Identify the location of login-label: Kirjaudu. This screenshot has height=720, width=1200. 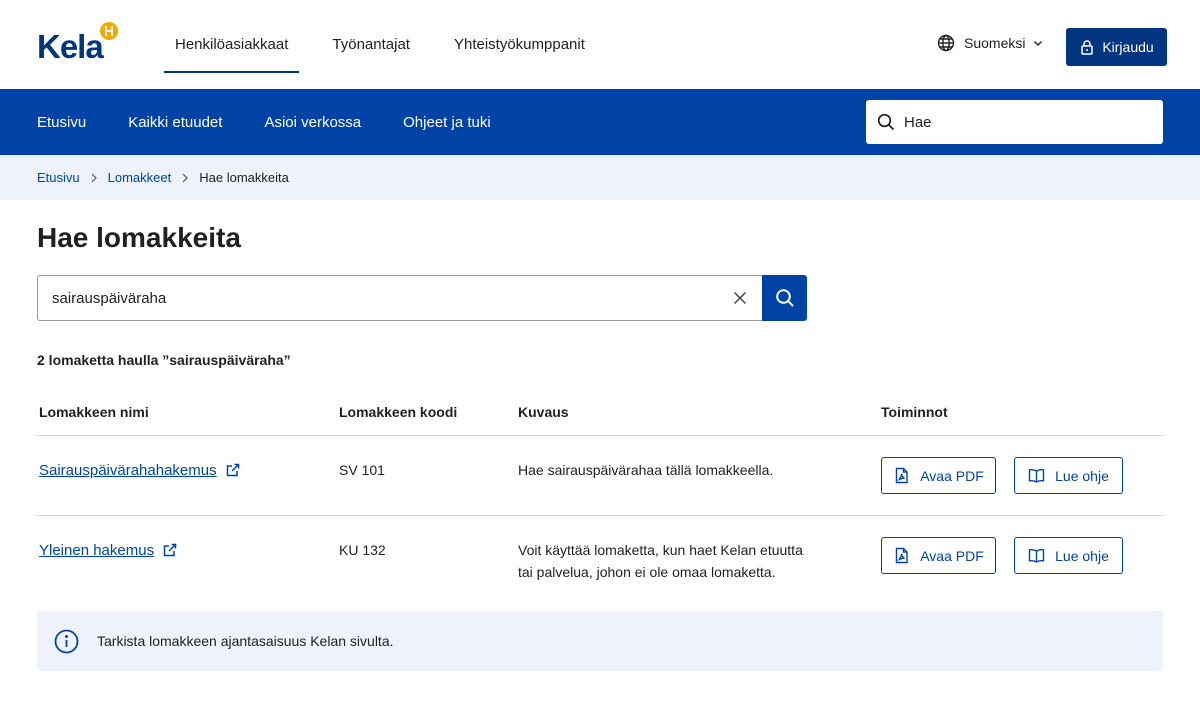
(1128, 47).